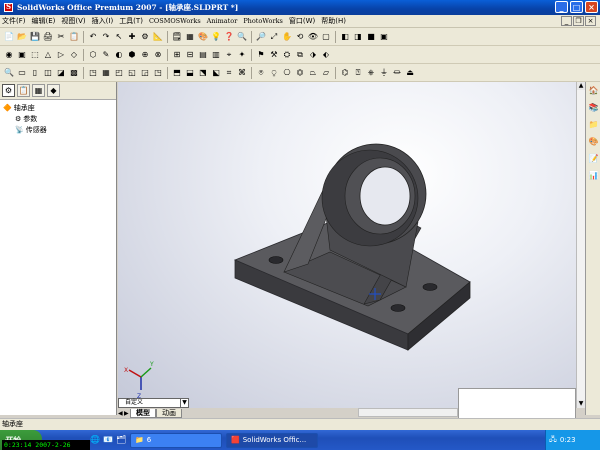 This screenshot has width=600, height=450. Describe the element at coordinates (22, 36) in the screenshot. I see `standard-tool-icon-1: 📂` at that location.